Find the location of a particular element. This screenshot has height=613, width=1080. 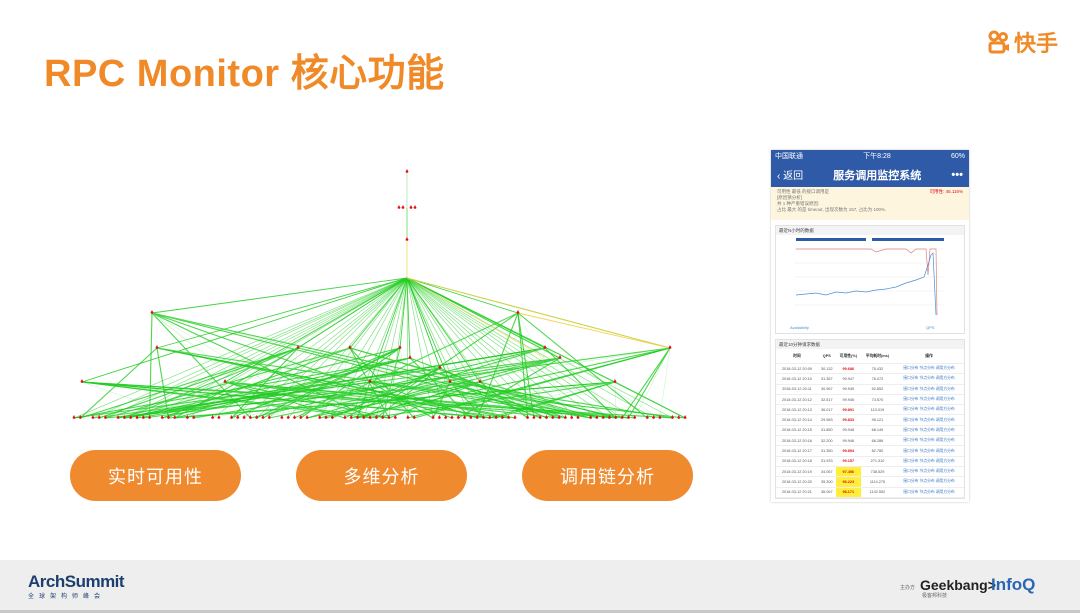

table-cell-qps: 34.067 is located at coordinates (826, 472).